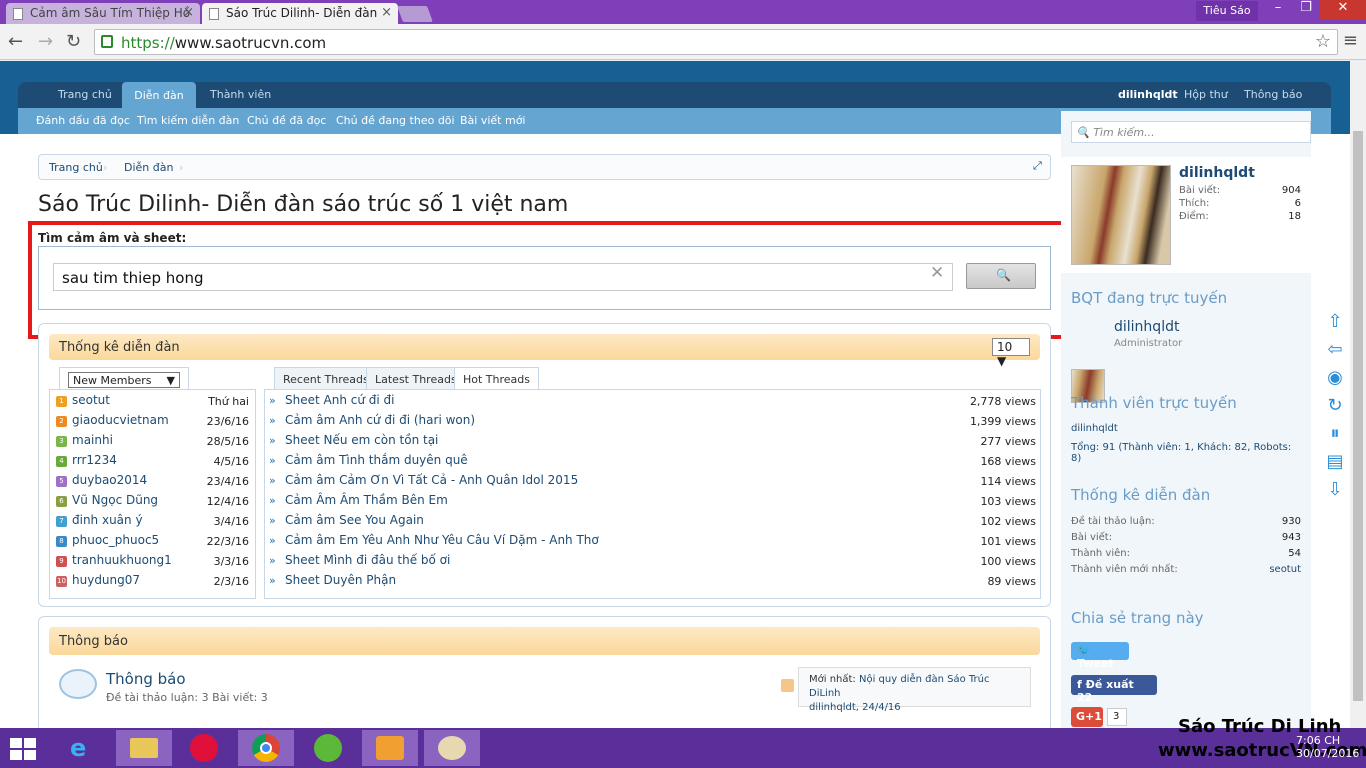  I want to click on list-item: 7 đinh xuân ý 3/4/16, so click(153, 522).